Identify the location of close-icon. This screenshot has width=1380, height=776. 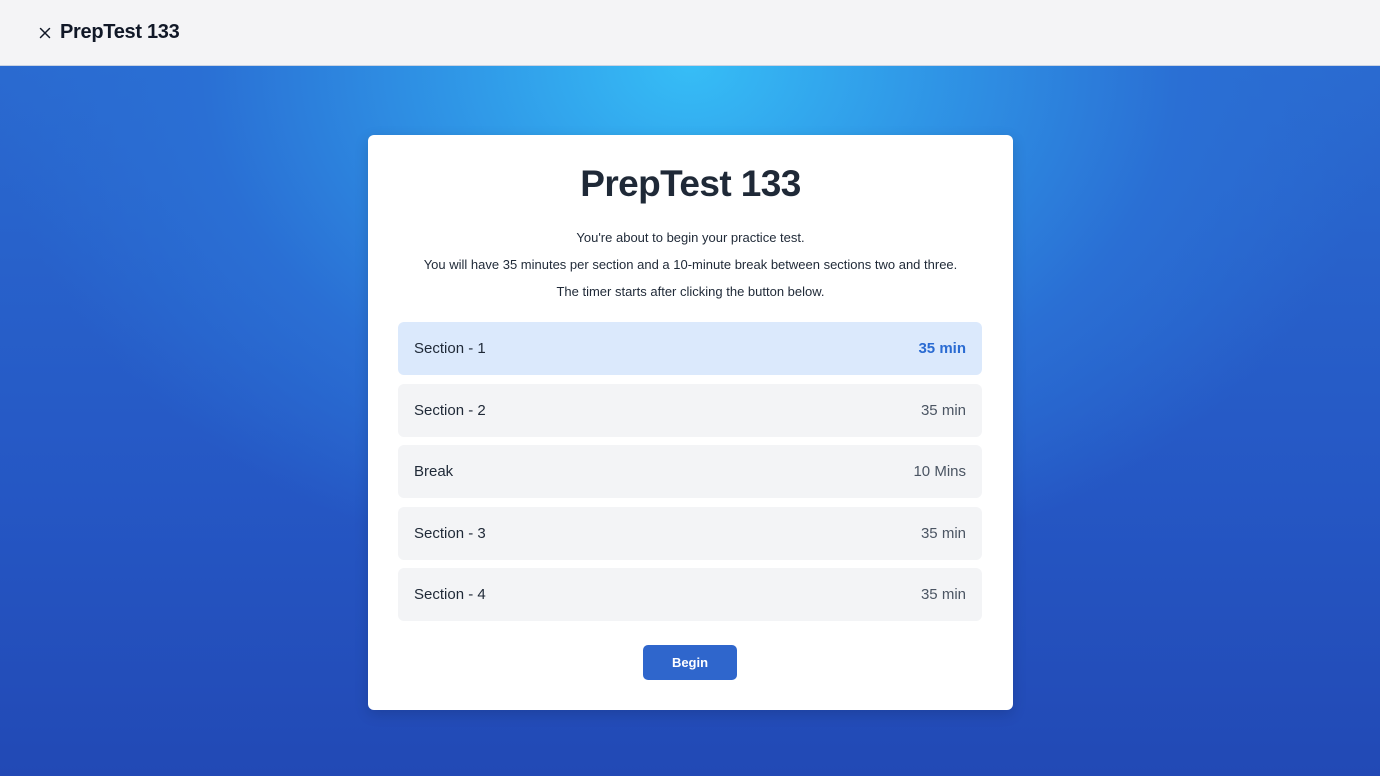
(45, 32).